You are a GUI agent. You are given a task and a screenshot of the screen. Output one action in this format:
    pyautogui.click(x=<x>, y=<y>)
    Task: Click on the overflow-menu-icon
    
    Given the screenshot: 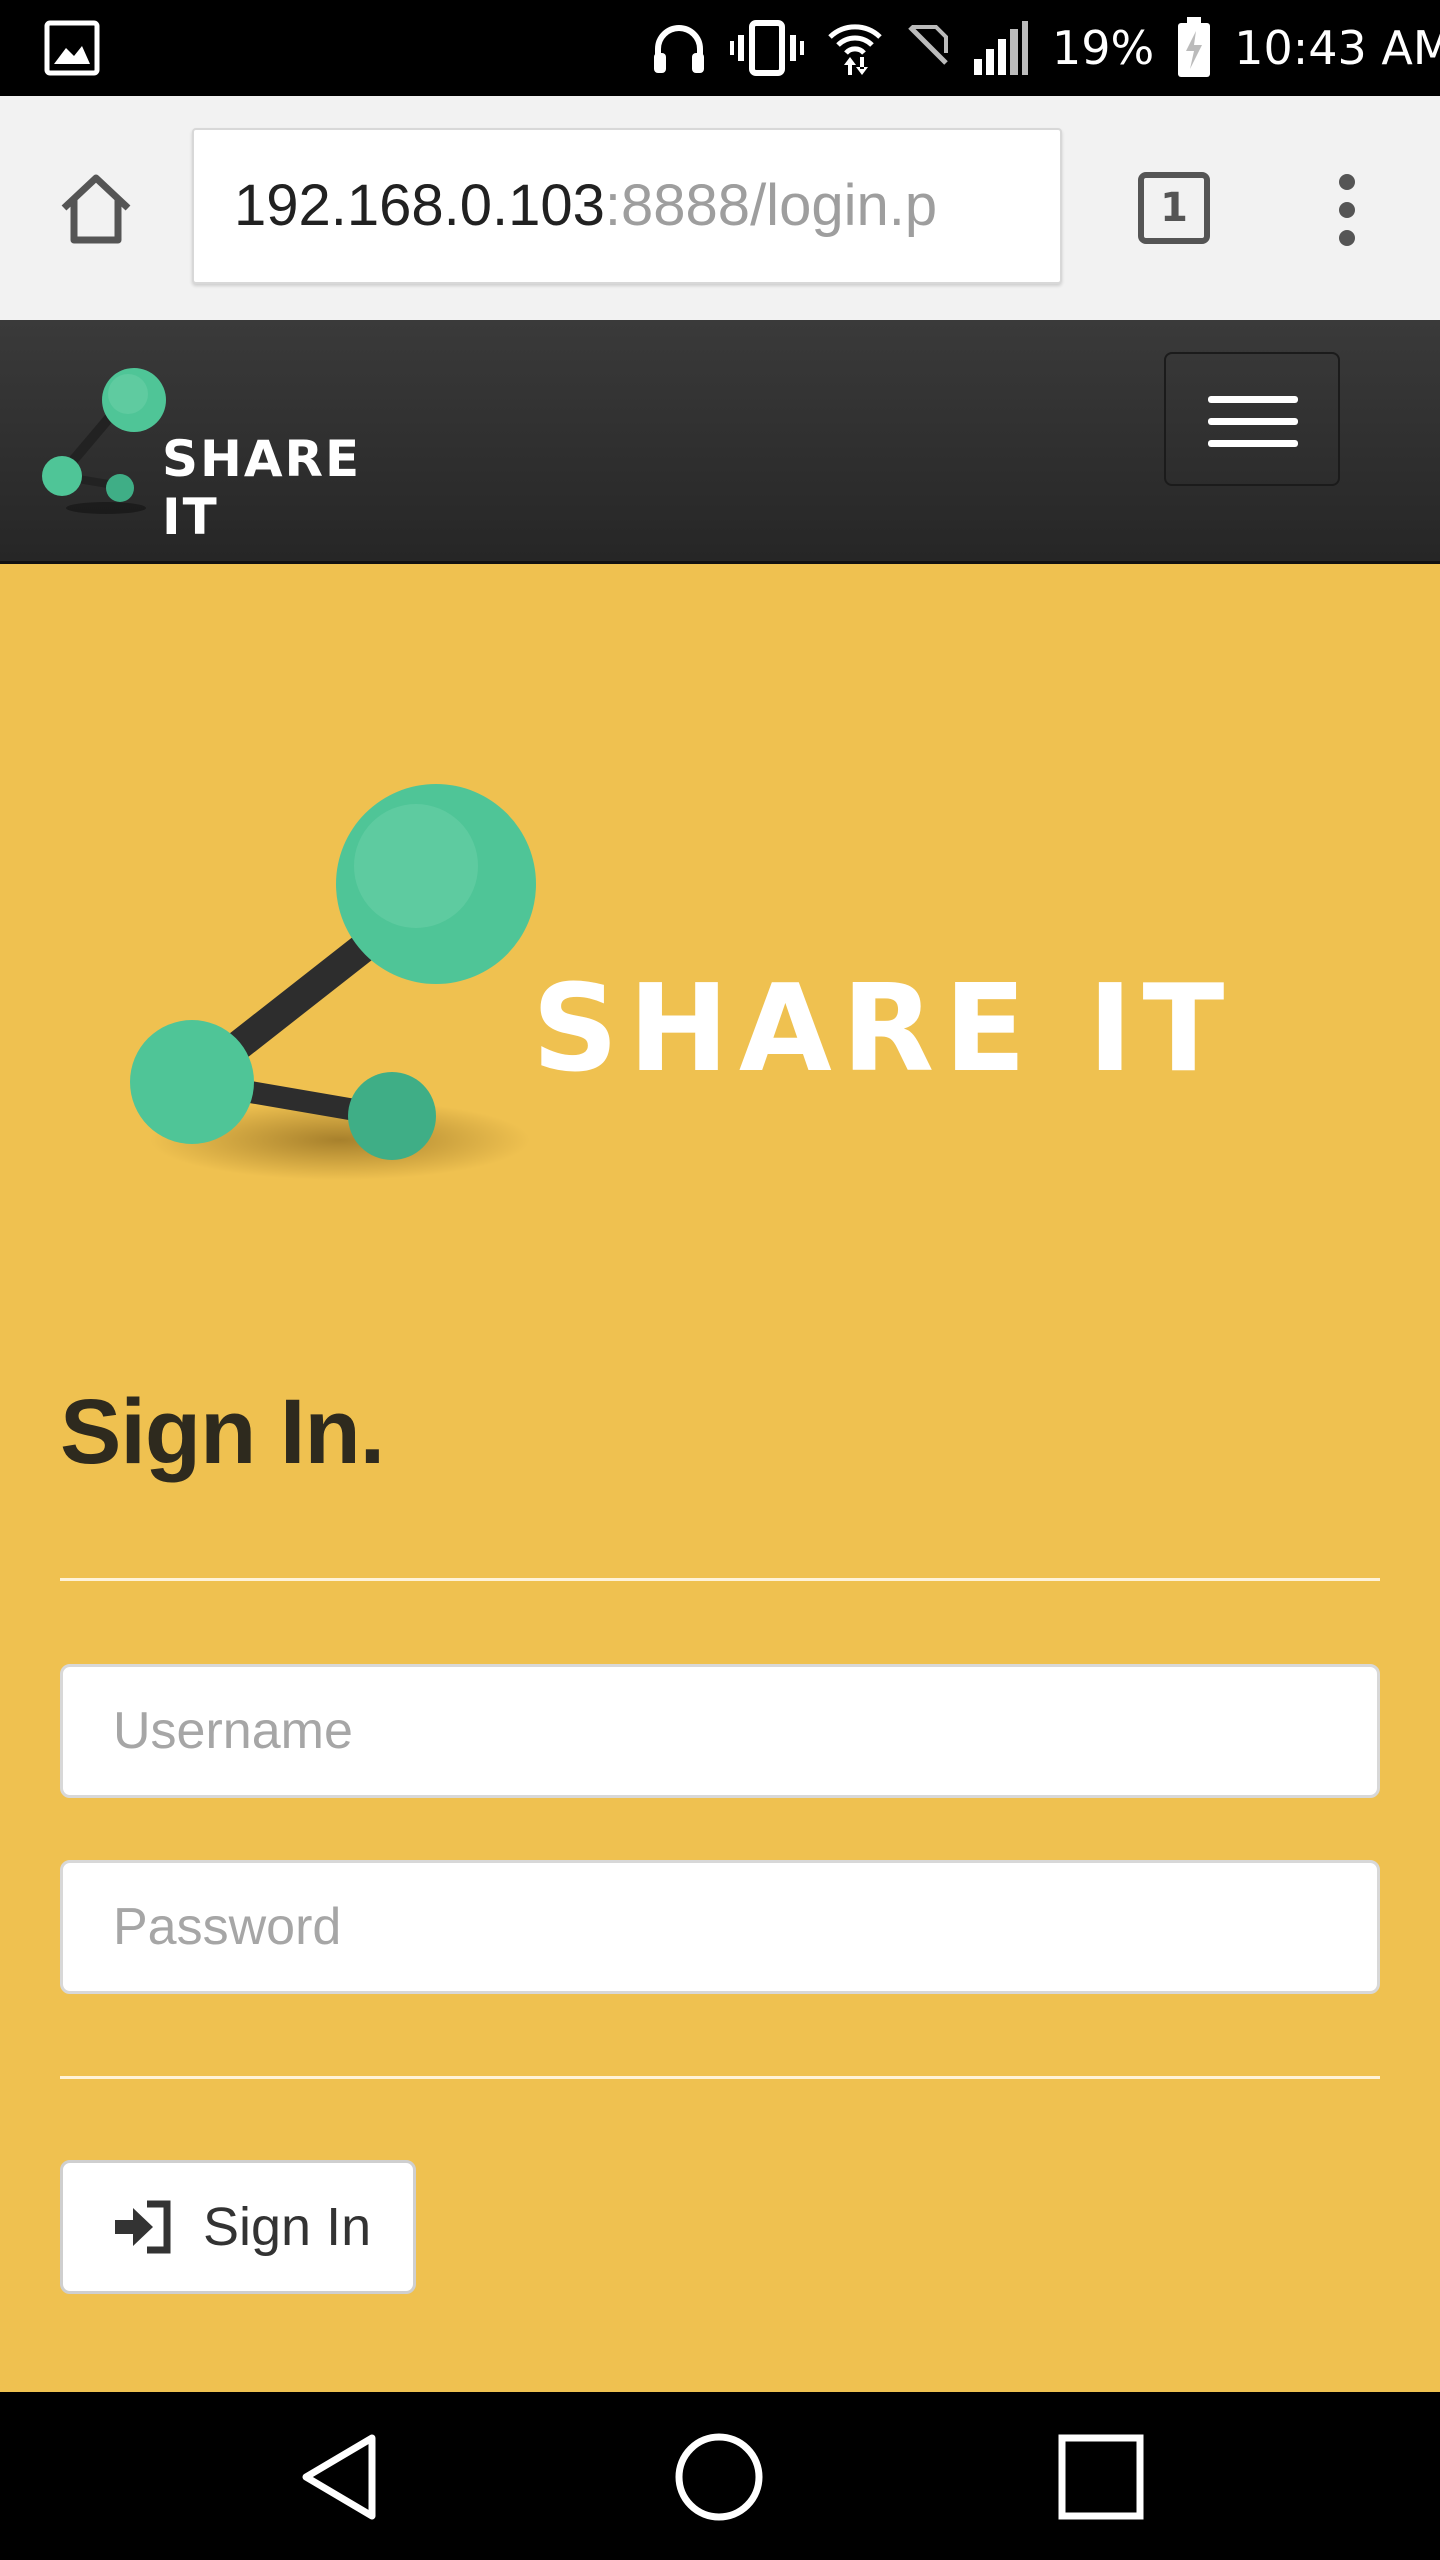 What is the action you would take?
    pyautogui.click(x=1347, y=210)
    